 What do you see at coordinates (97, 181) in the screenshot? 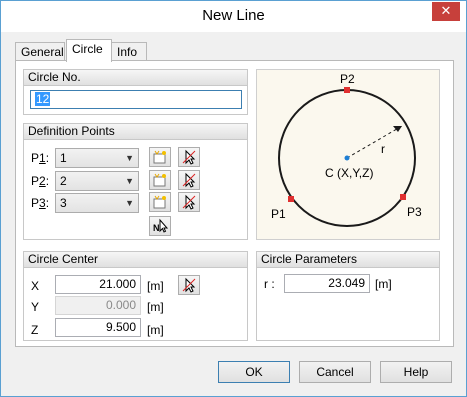
I see `p2-select: 2 ▼` at bounding box center [97, 181].